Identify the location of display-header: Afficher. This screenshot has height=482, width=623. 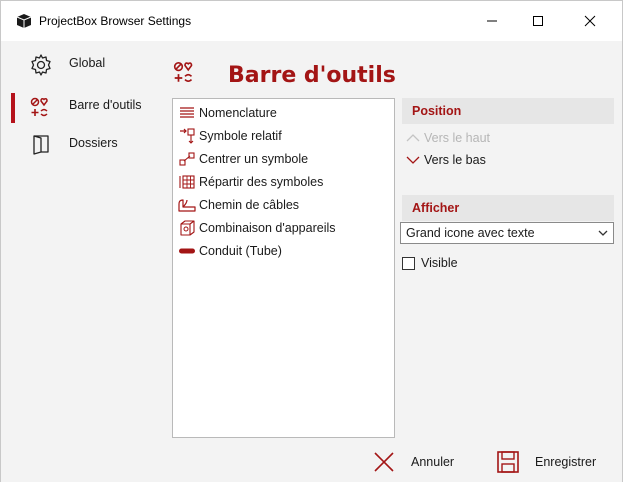
(508, 208).